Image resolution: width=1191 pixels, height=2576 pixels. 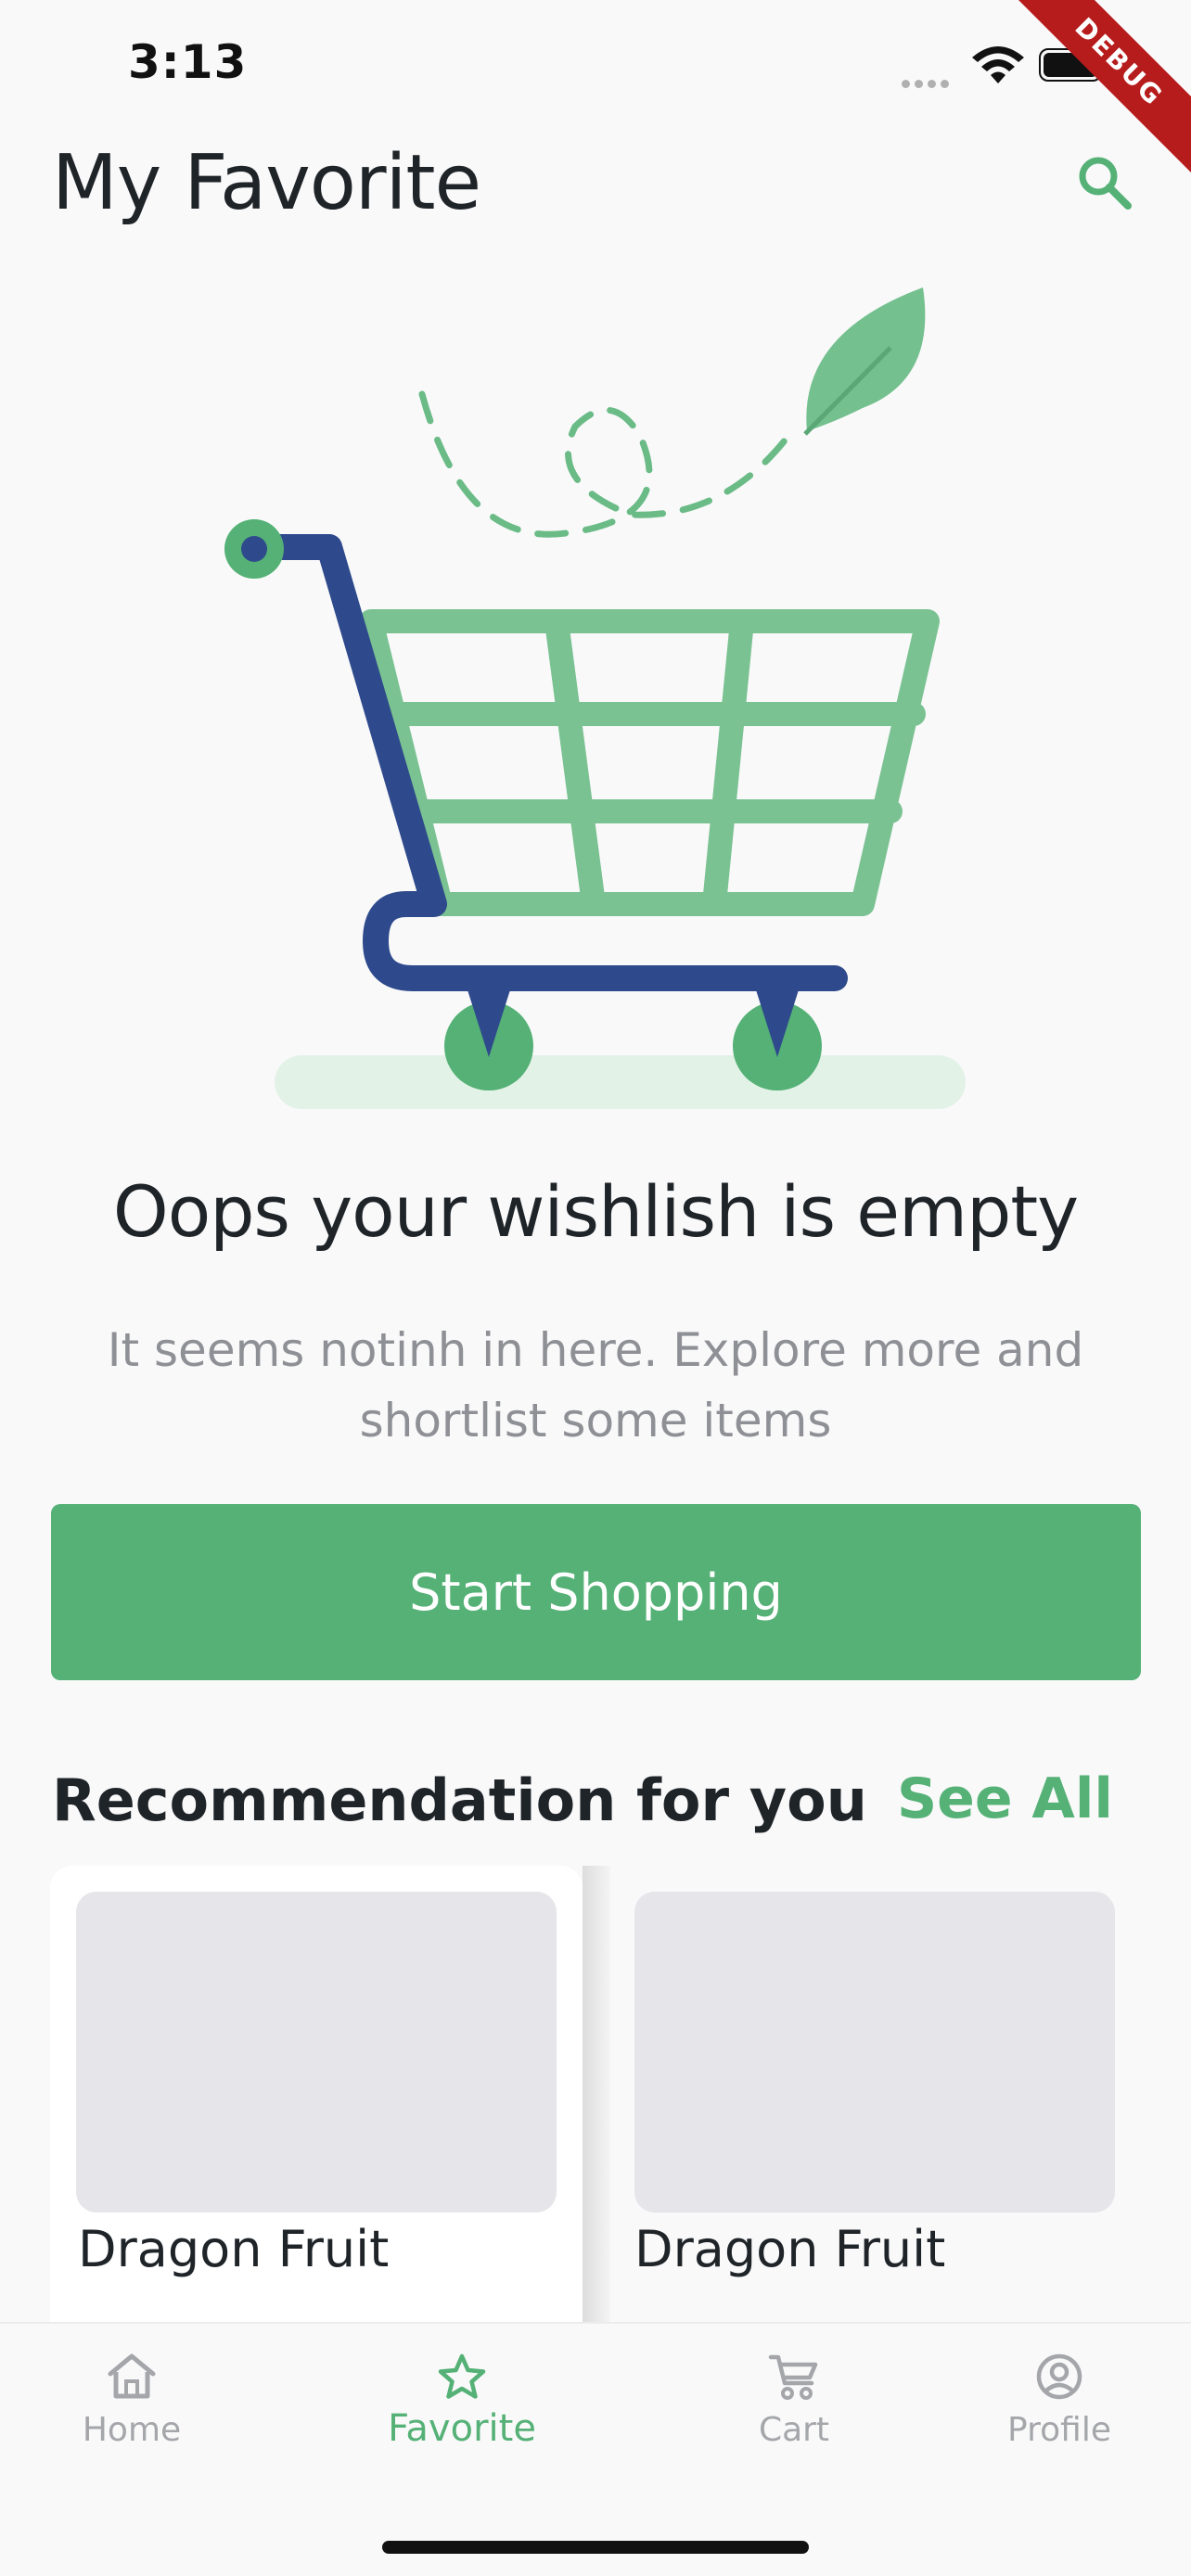 I want to click on see-all-link: See All, so click(x=1005, y=1799).